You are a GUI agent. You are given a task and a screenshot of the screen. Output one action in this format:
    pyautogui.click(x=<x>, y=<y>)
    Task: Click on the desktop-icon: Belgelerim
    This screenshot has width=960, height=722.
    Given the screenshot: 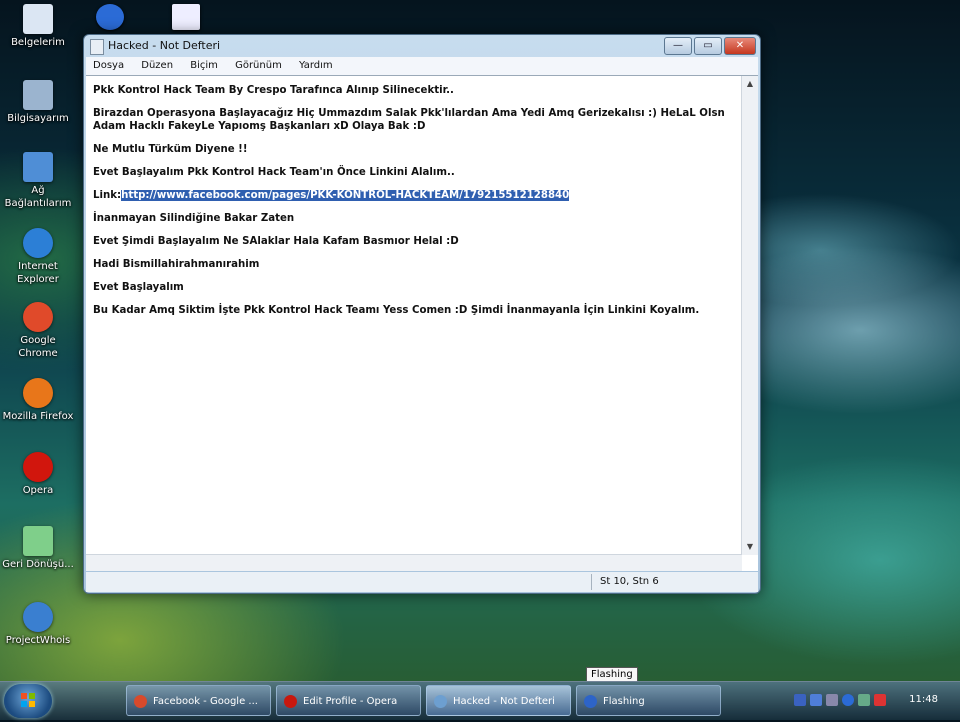 What is the action you would take?
    pyautogui.click(x=38, y=26)
    